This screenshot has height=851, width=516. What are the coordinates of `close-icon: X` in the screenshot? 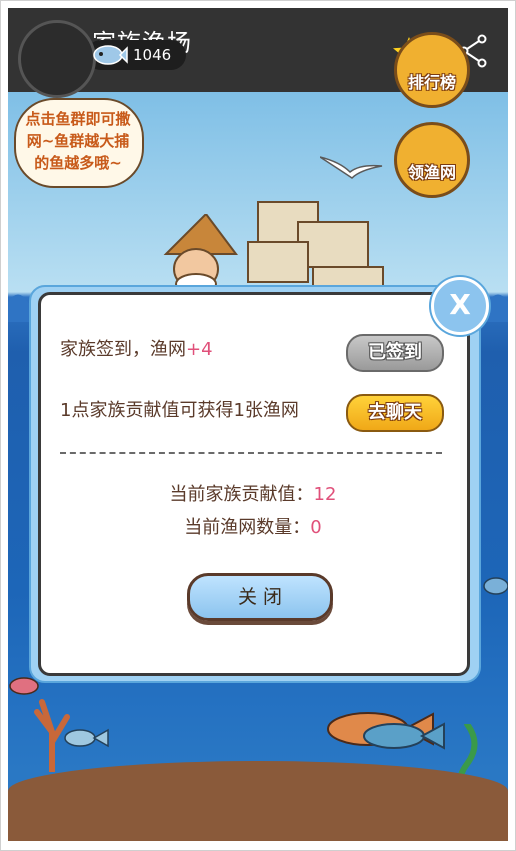 It's located at (460, 306).